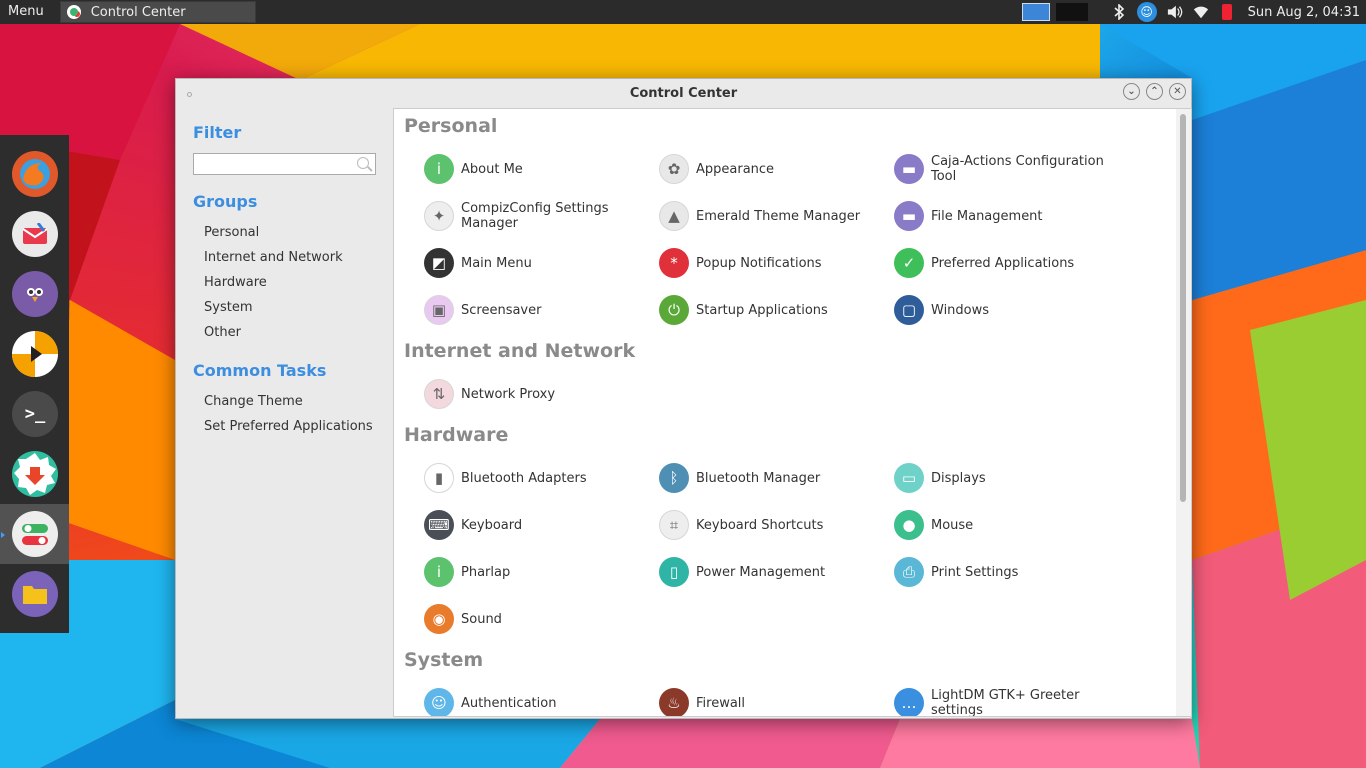 This screenshot has height=768, width=1366. I want to click on wand-icon: ✦, so click(439, 216).